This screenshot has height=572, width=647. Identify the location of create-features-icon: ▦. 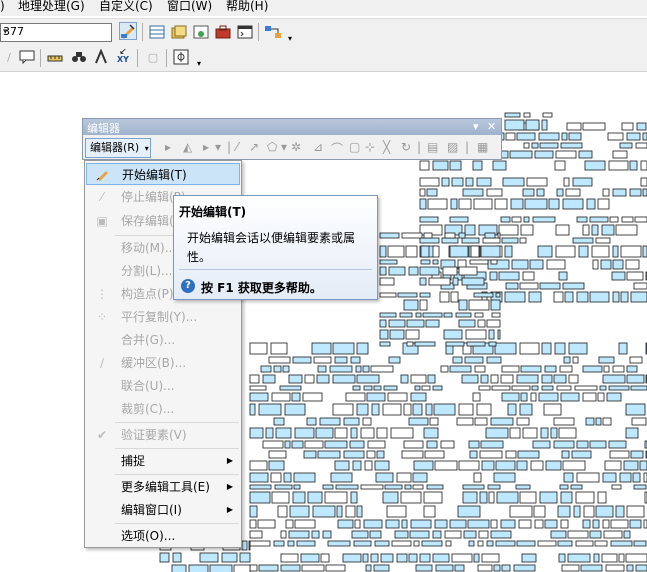
(482, 147).